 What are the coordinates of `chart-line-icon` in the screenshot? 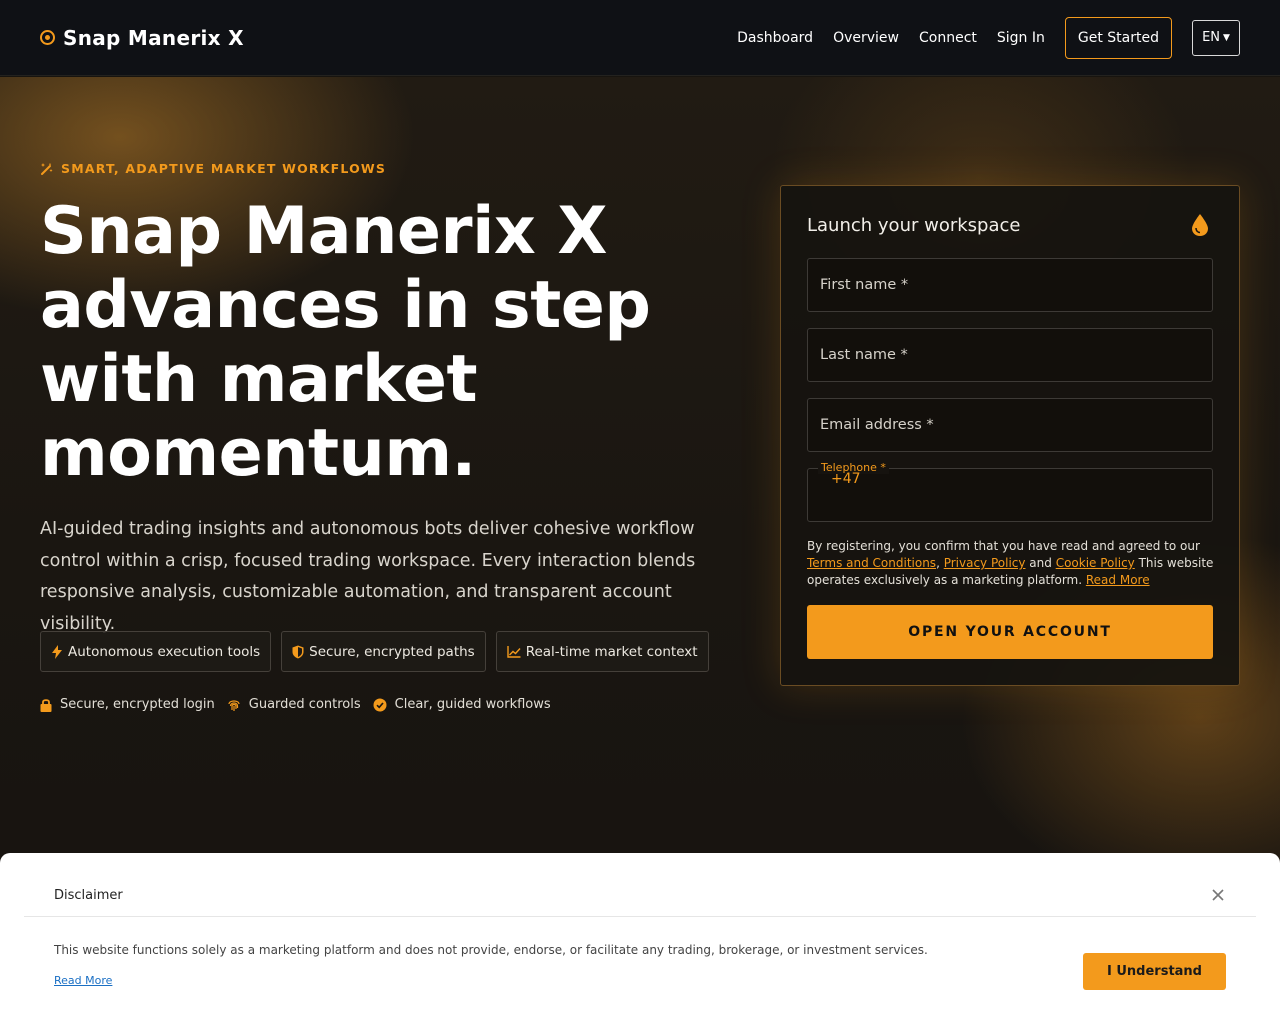 It's located at (514, 651).